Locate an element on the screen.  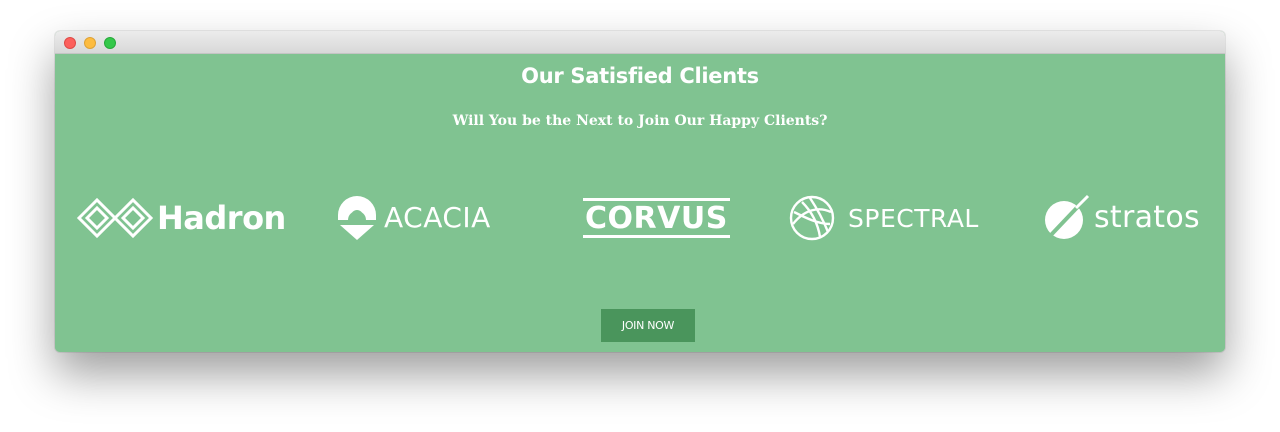
acacia-logo-icon is located at coordinates (357, 218).